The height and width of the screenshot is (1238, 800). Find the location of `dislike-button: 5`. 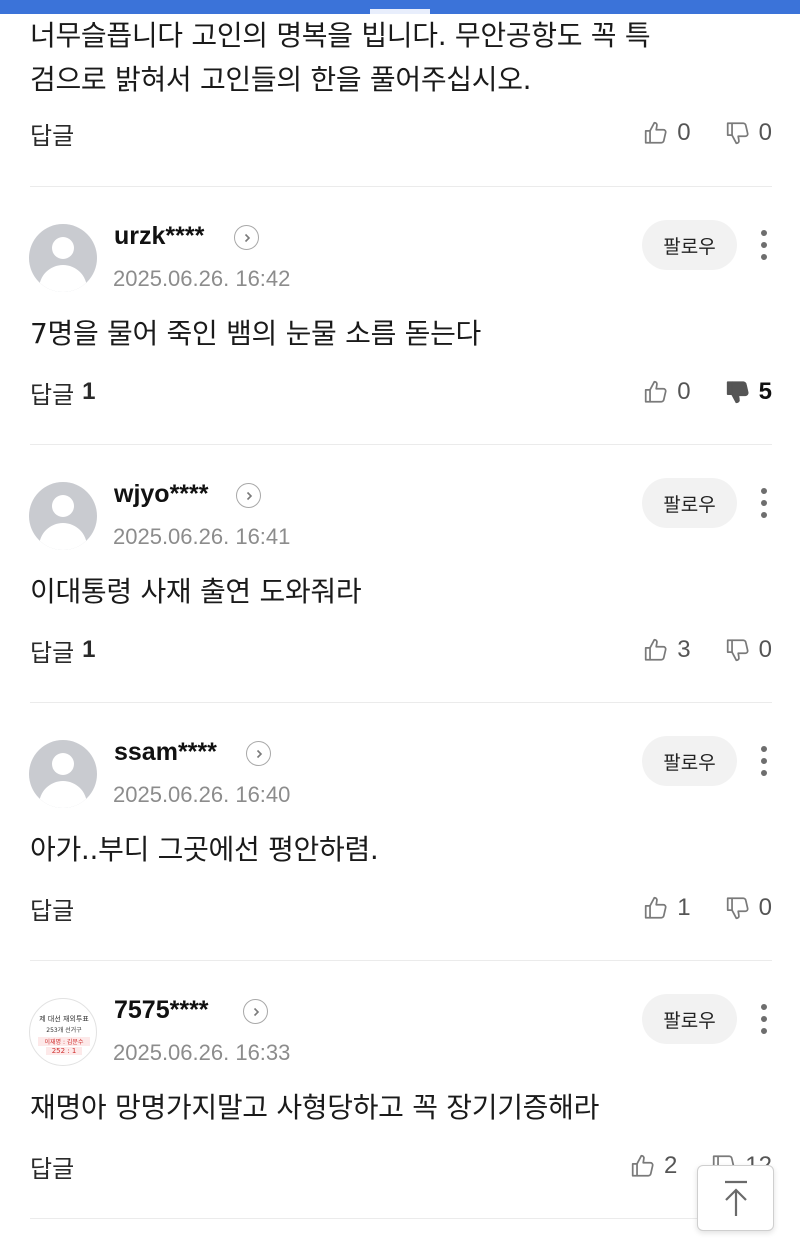

dislike-button: 5 is located at coordinates (748, 392).